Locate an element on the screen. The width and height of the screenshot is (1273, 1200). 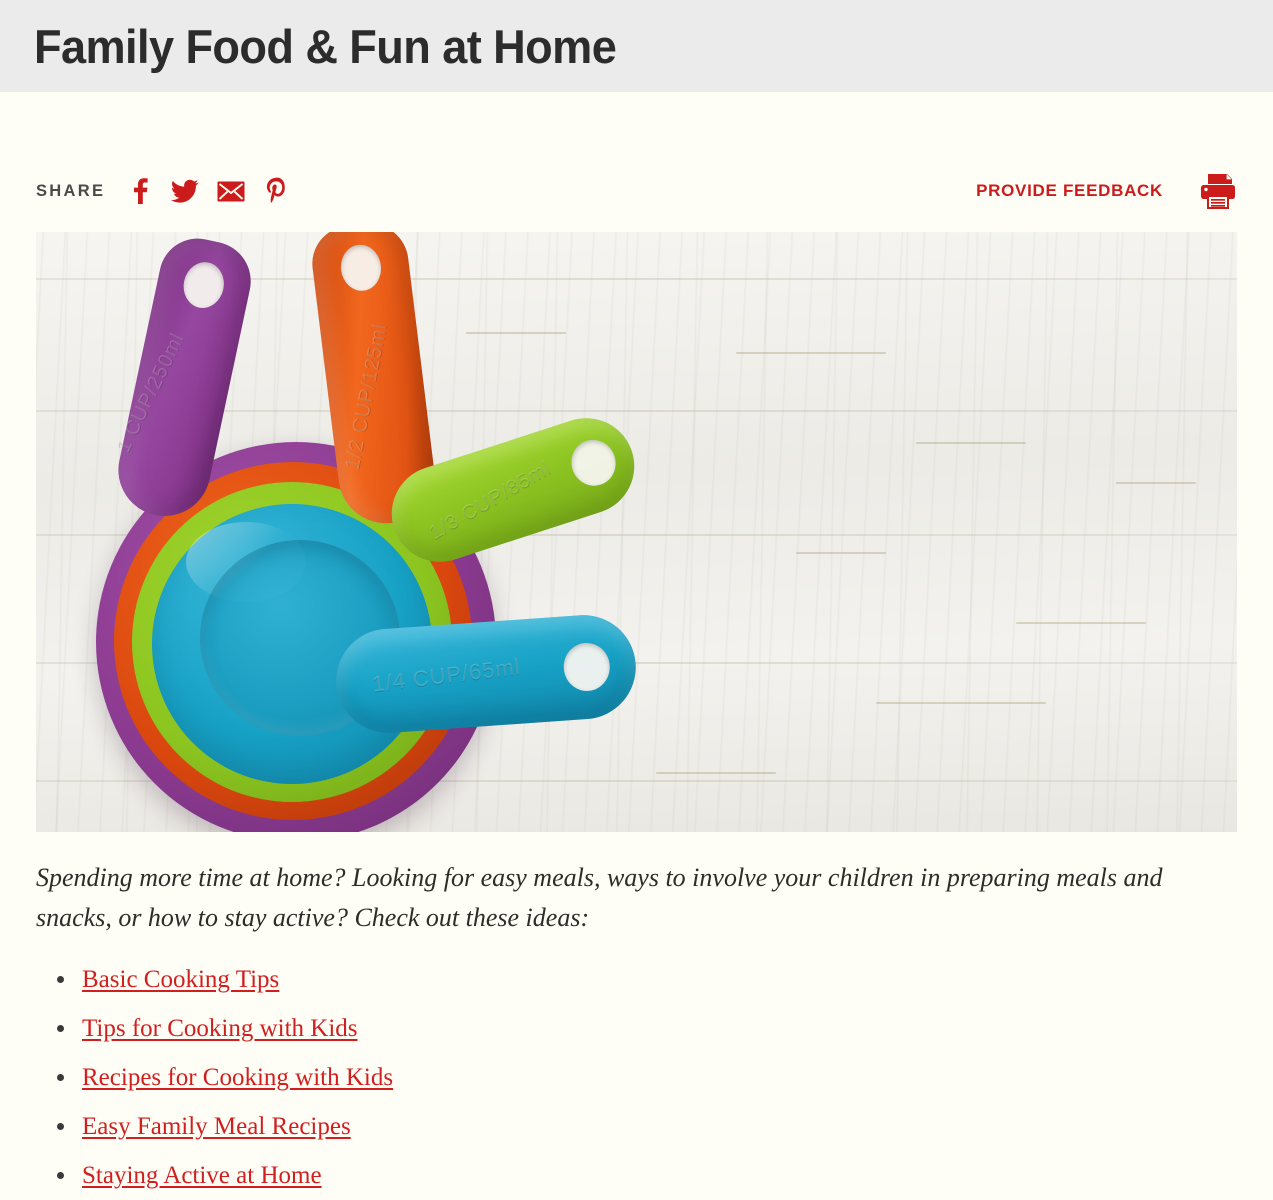
cup-label-green: 1/3 CUP/85ml is located at coordinates (490, 500).